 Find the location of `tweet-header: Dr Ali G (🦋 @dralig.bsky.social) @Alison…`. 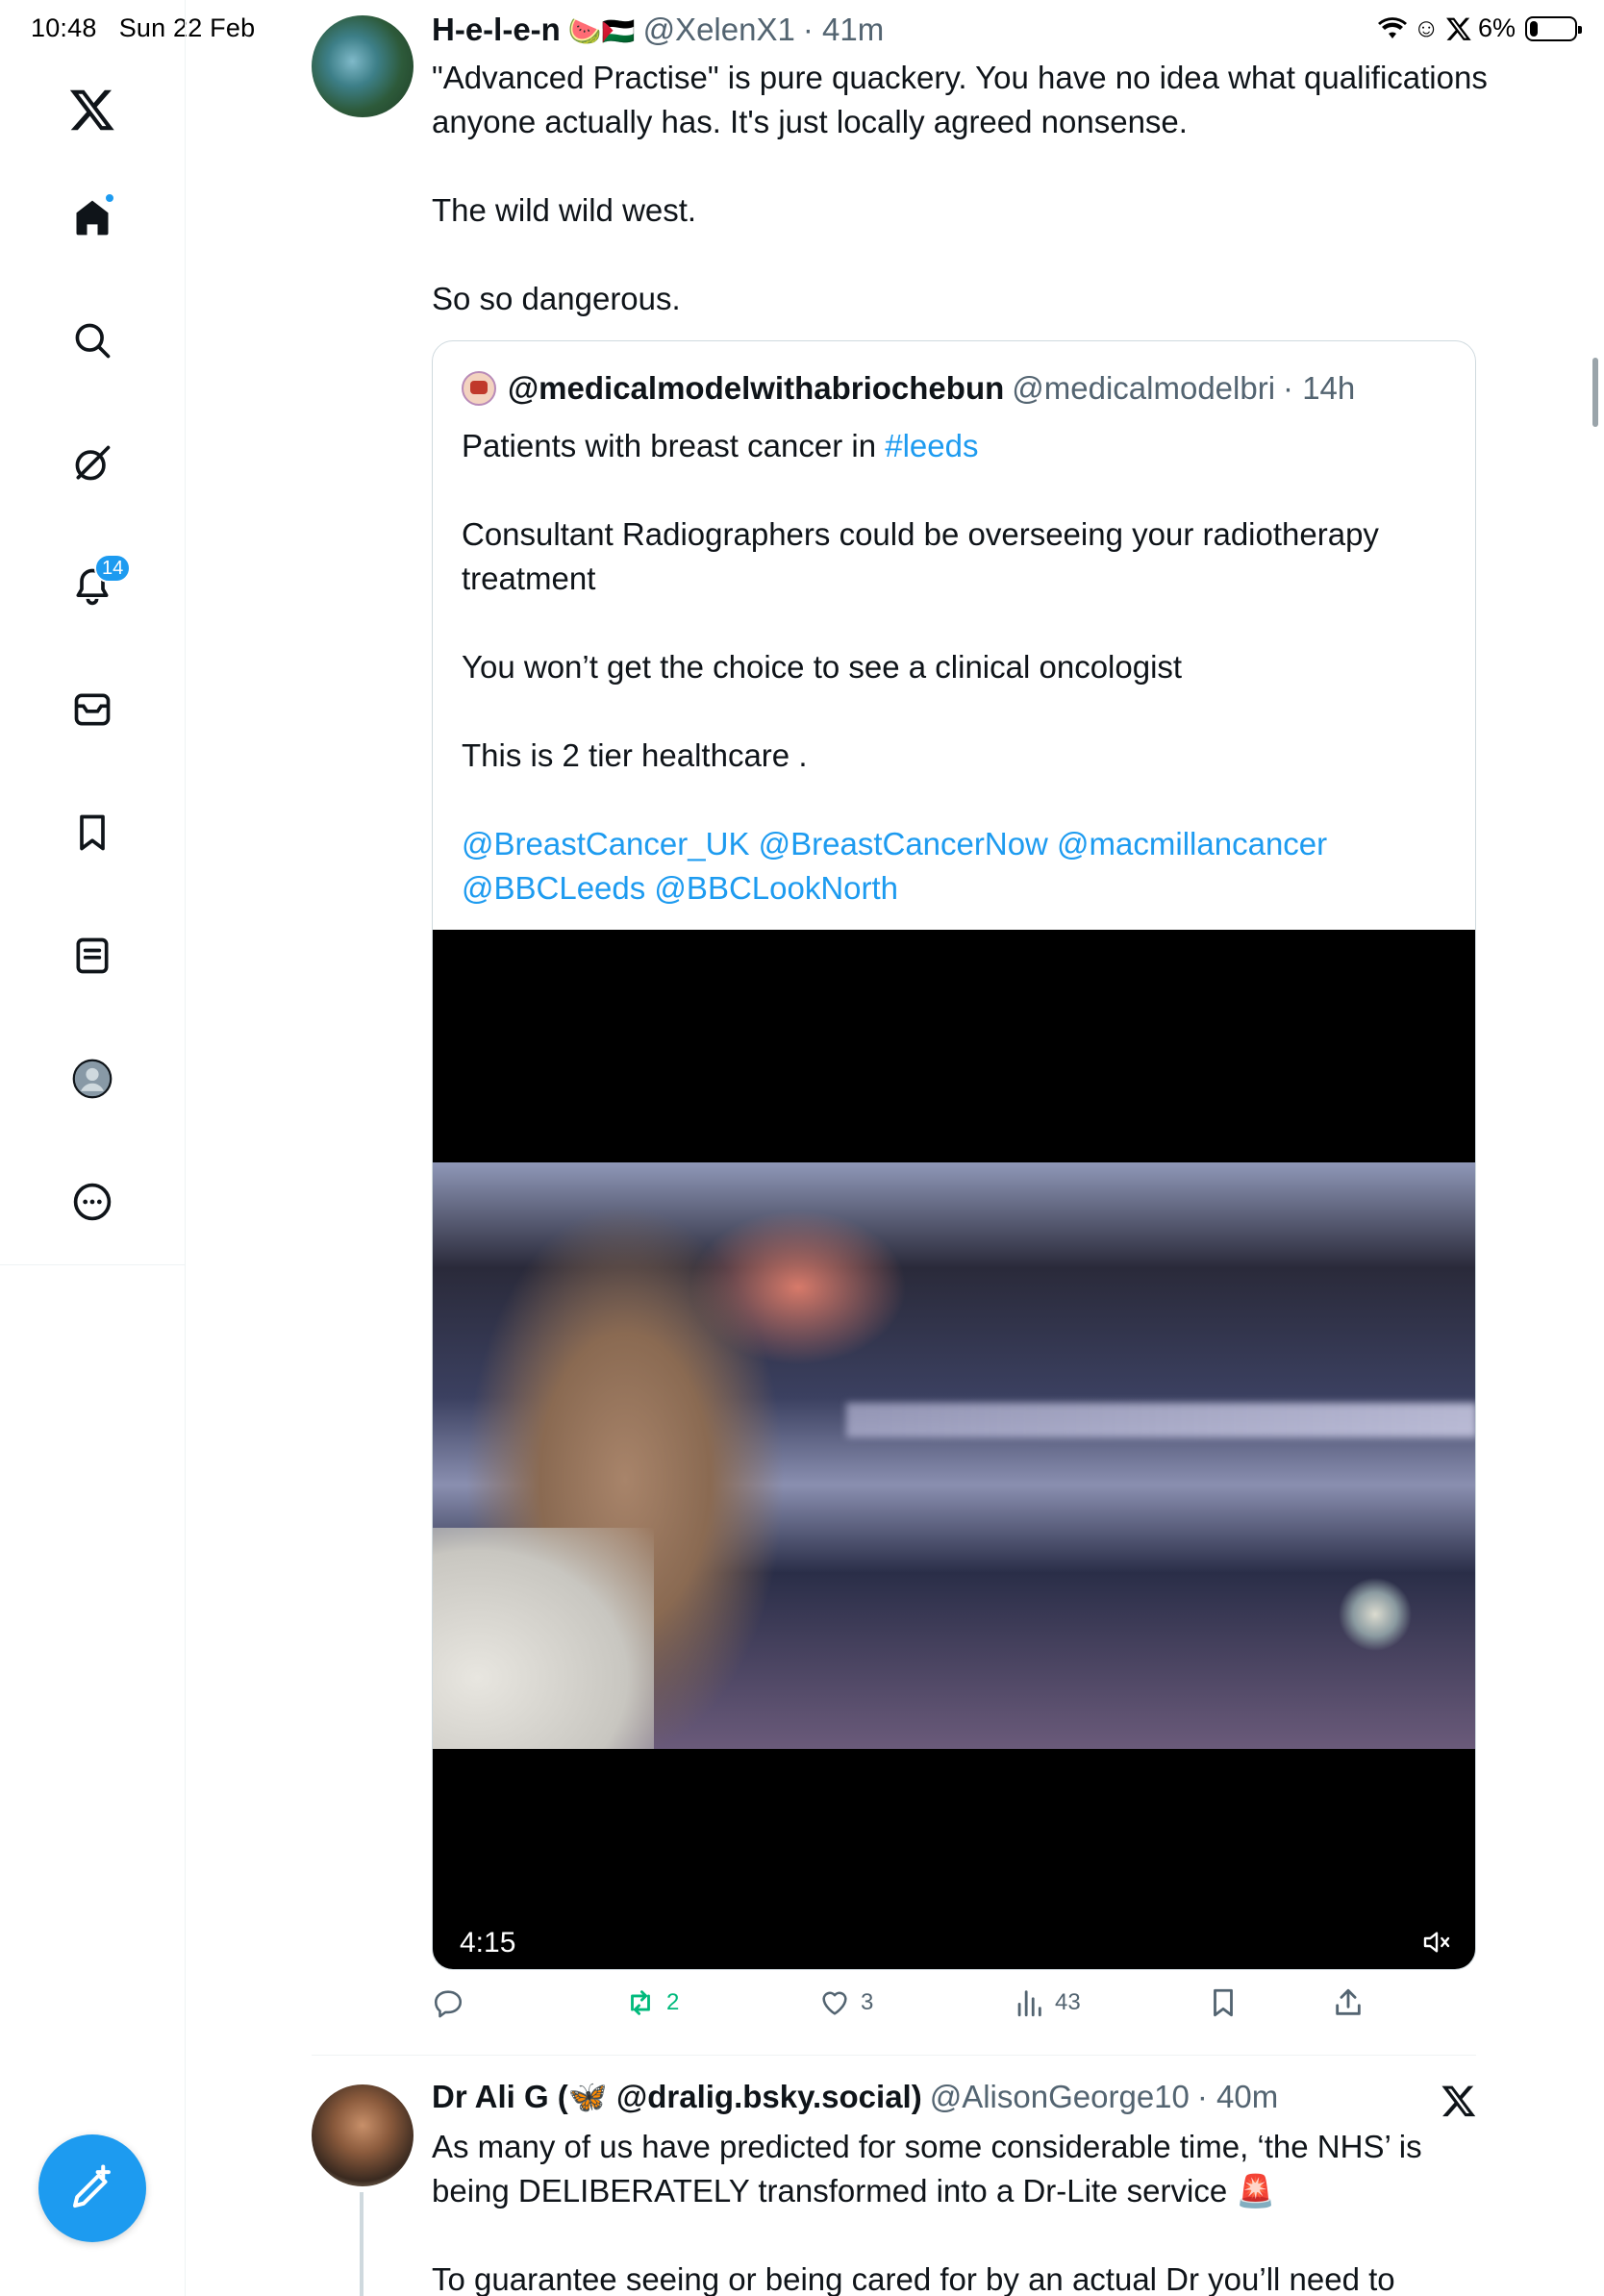

tweet-header: Dr Ali G (🦋 @dralig.bsky.social) @Alison… is located at coordinates (855, 2097).